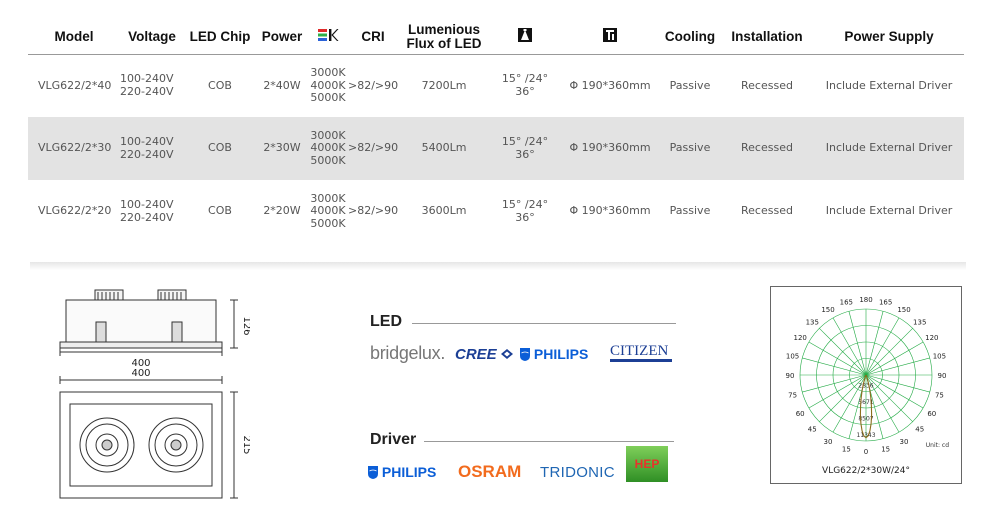 The width and height of the screenshot is (1000, 529). I want to click on cree-logo: CREE, so click(484, 354).